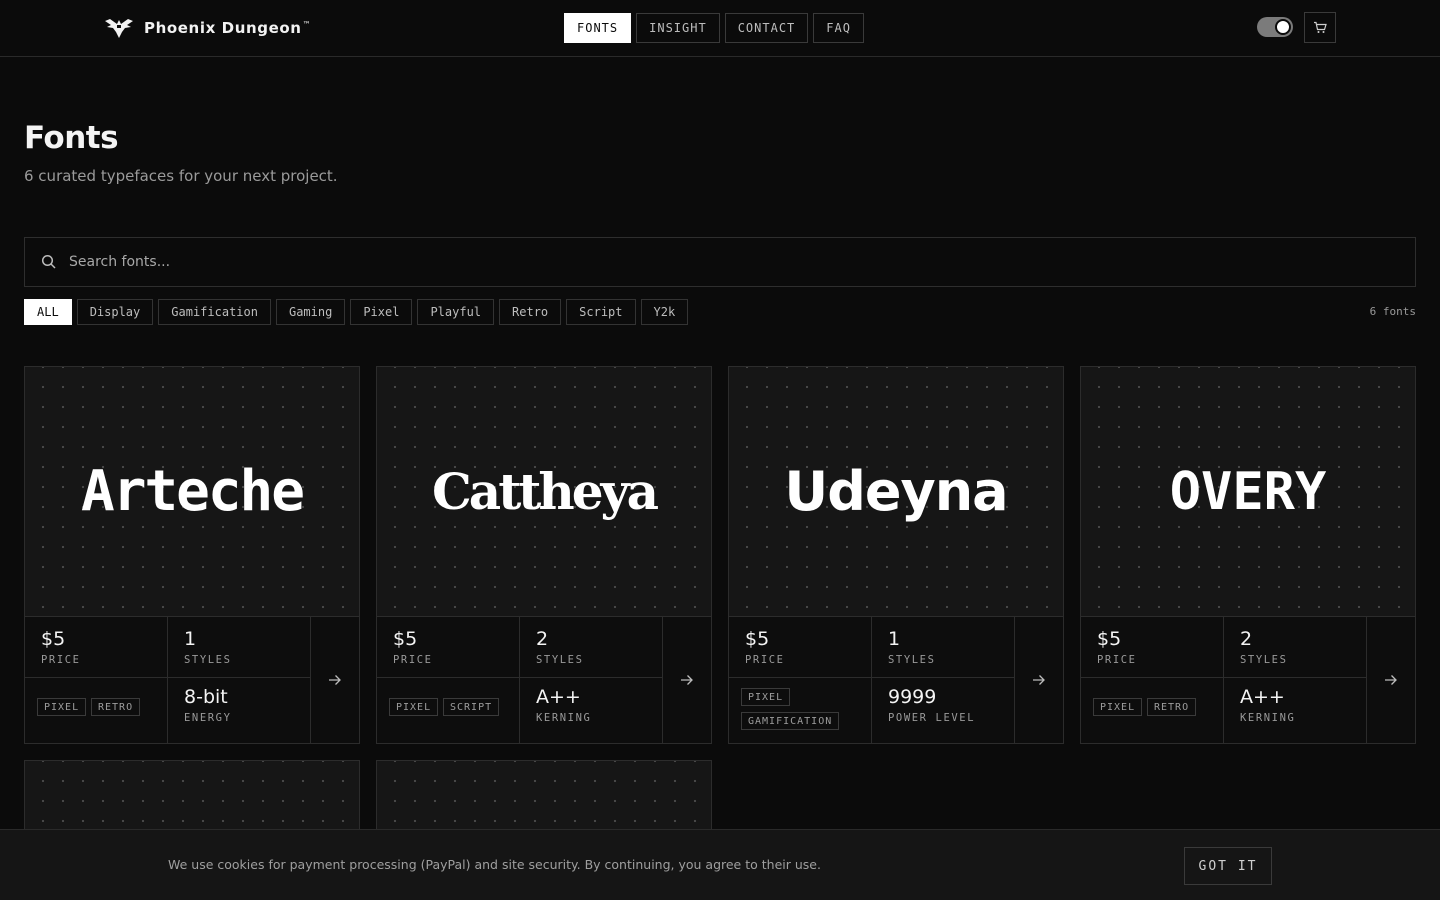 The image size is (1440, 900). What do you see at coordinates (206, 697) in the screenshot?
I see `stat-value: 8-bit` at bounding box center [206, 697].